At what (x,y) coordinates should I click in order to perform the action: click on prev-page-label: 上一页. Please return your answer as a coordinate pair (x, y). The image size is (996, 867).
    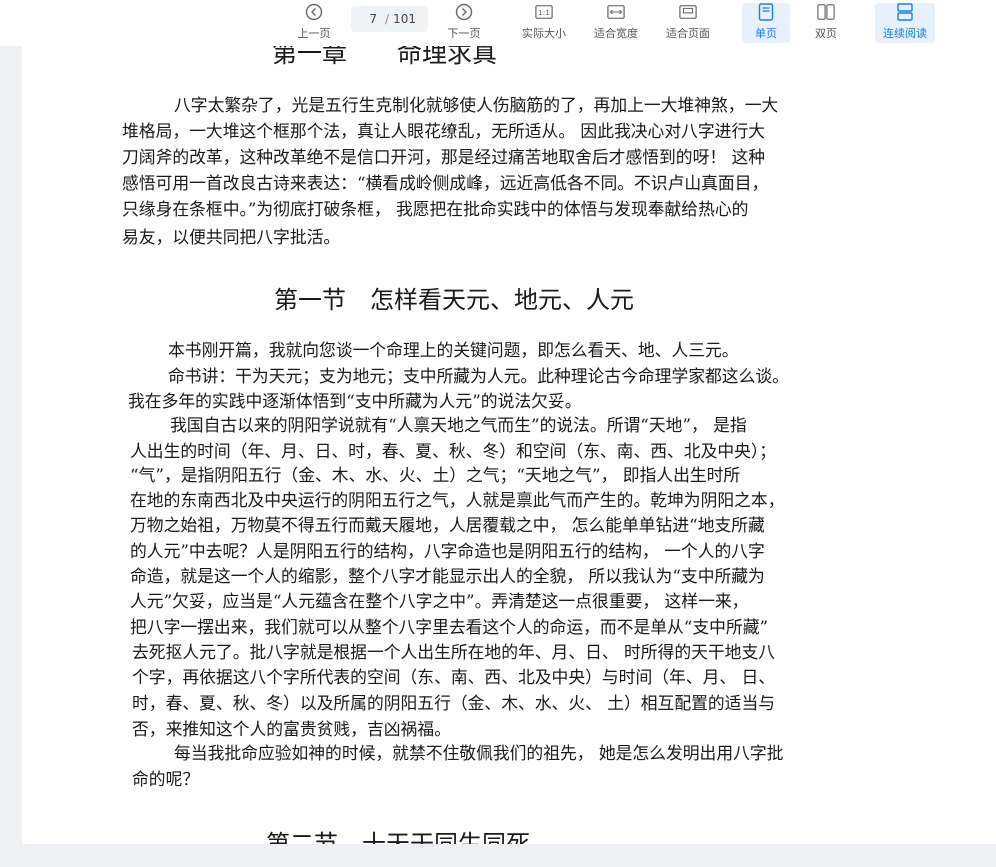
    Looking at the image, I should click on (314, 33).